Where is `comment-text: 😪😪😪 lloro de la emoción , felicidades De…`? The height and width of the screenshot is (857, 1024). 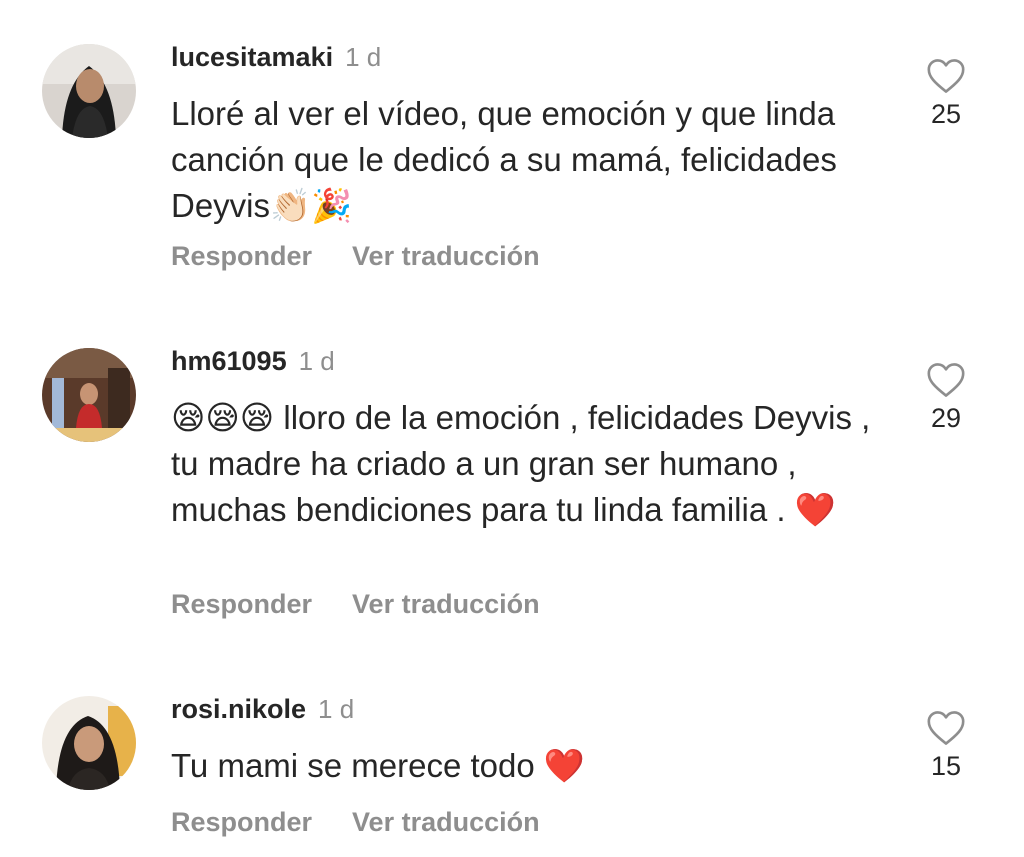 comment-text: 😪😪😪 lloro de la emoción , felicidades De… is located at coordinates (521, 463).